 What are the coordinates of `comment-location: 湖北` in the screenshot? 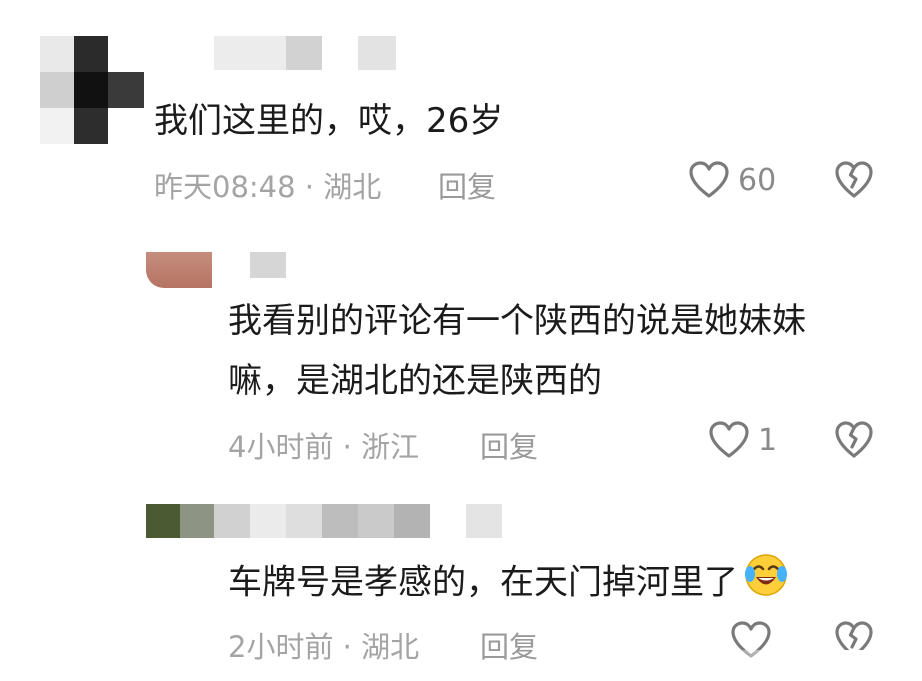 It's located at (390, 647).